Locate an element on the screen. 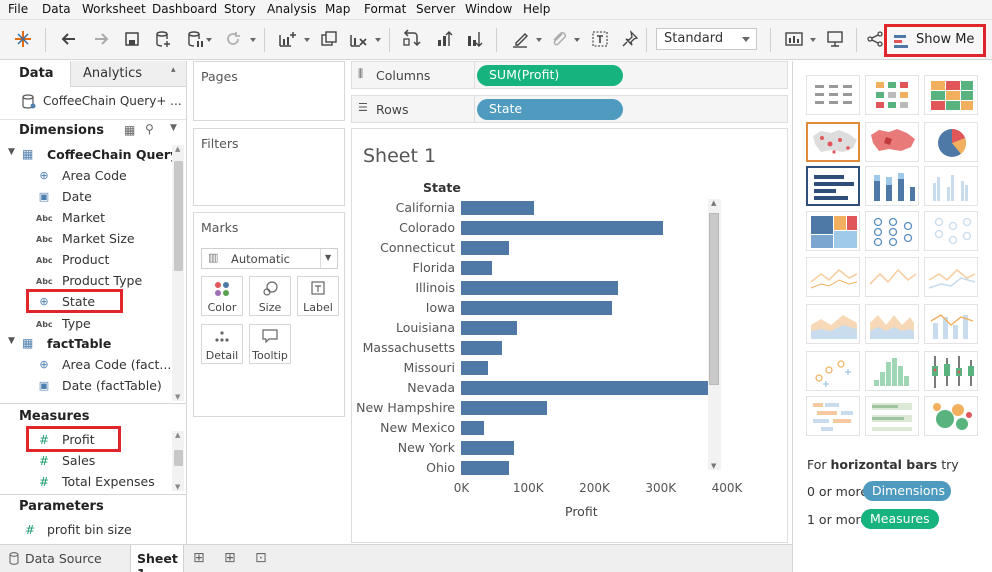 This screenshot has height=572, width=992. menu-help: Help is located at coordinates (536, 9).